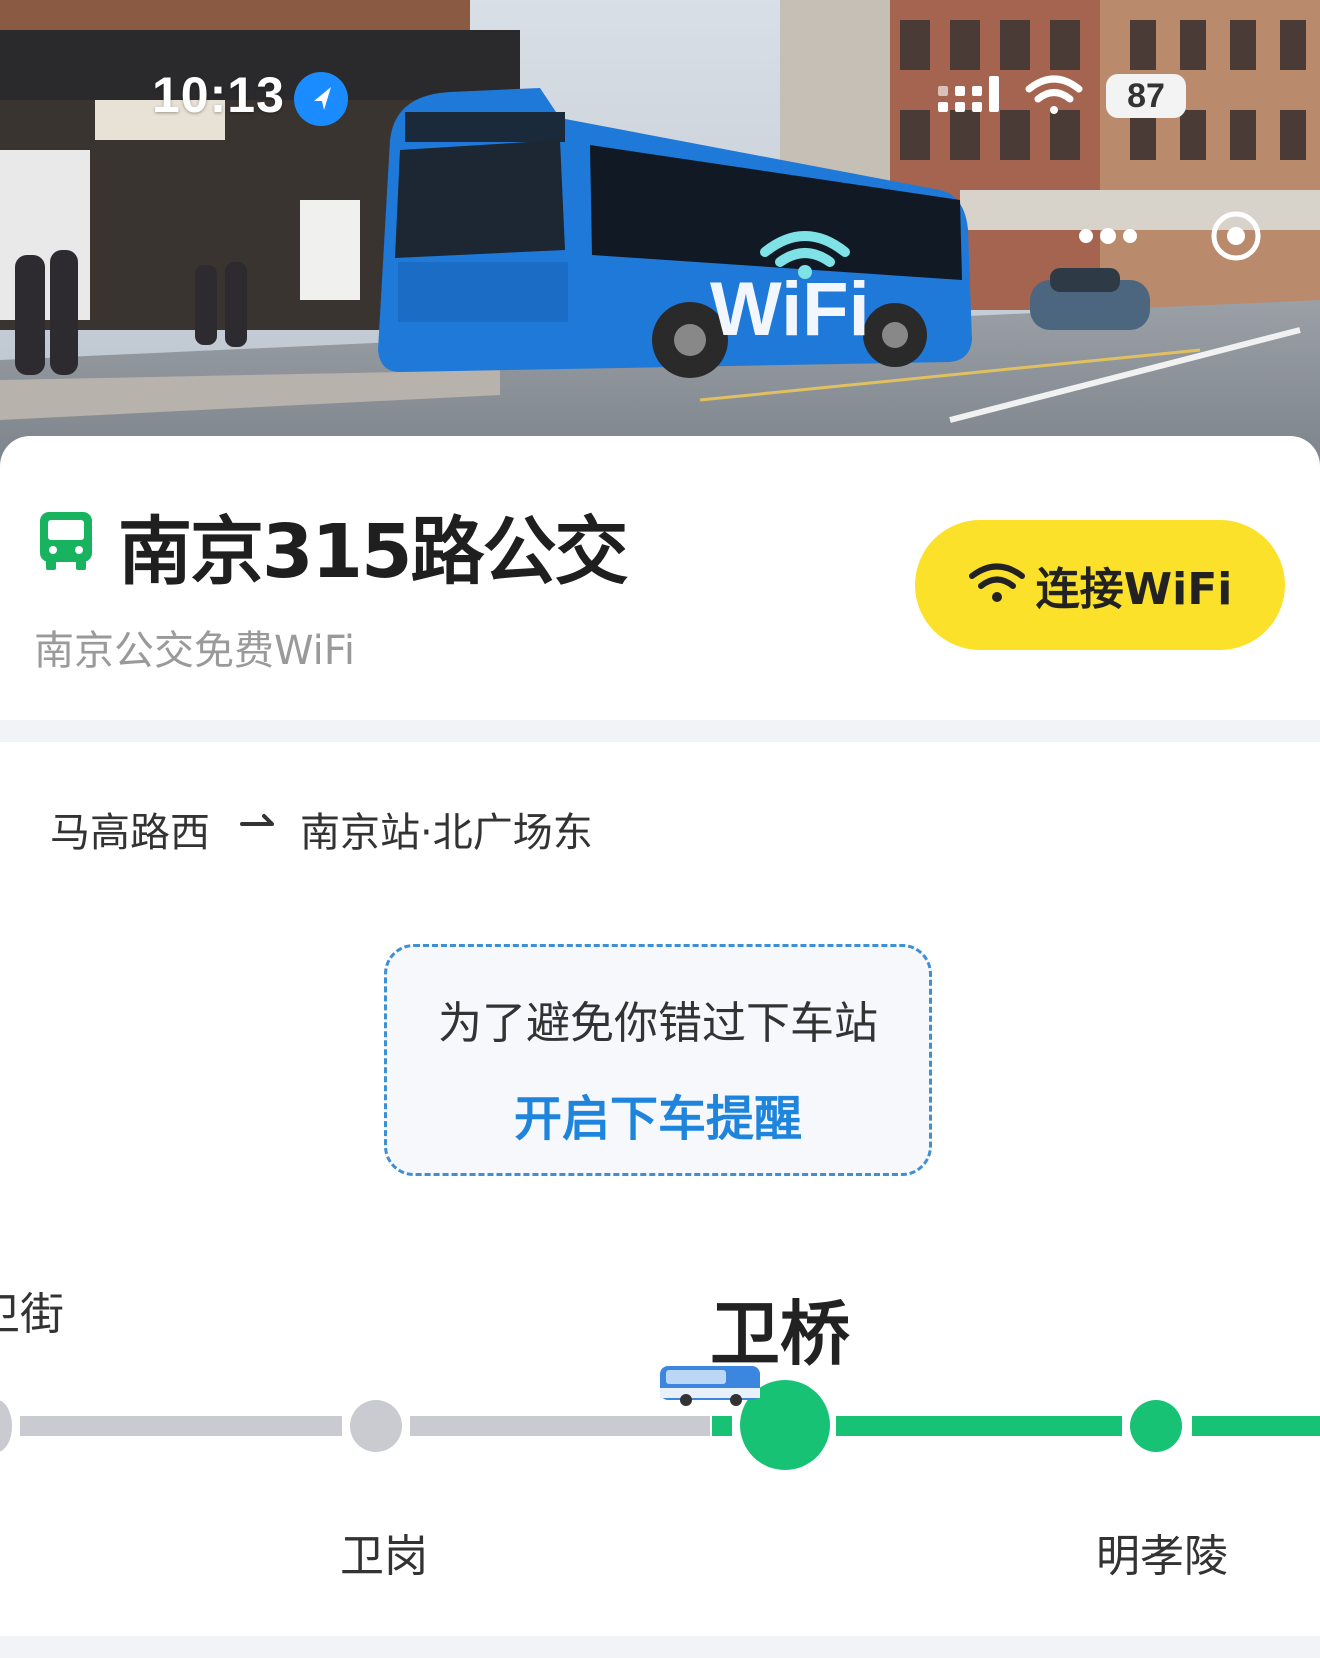  Describe the element at coordinates (258, 824) in the screenshot. I see `arrow-right-icon` at that location.